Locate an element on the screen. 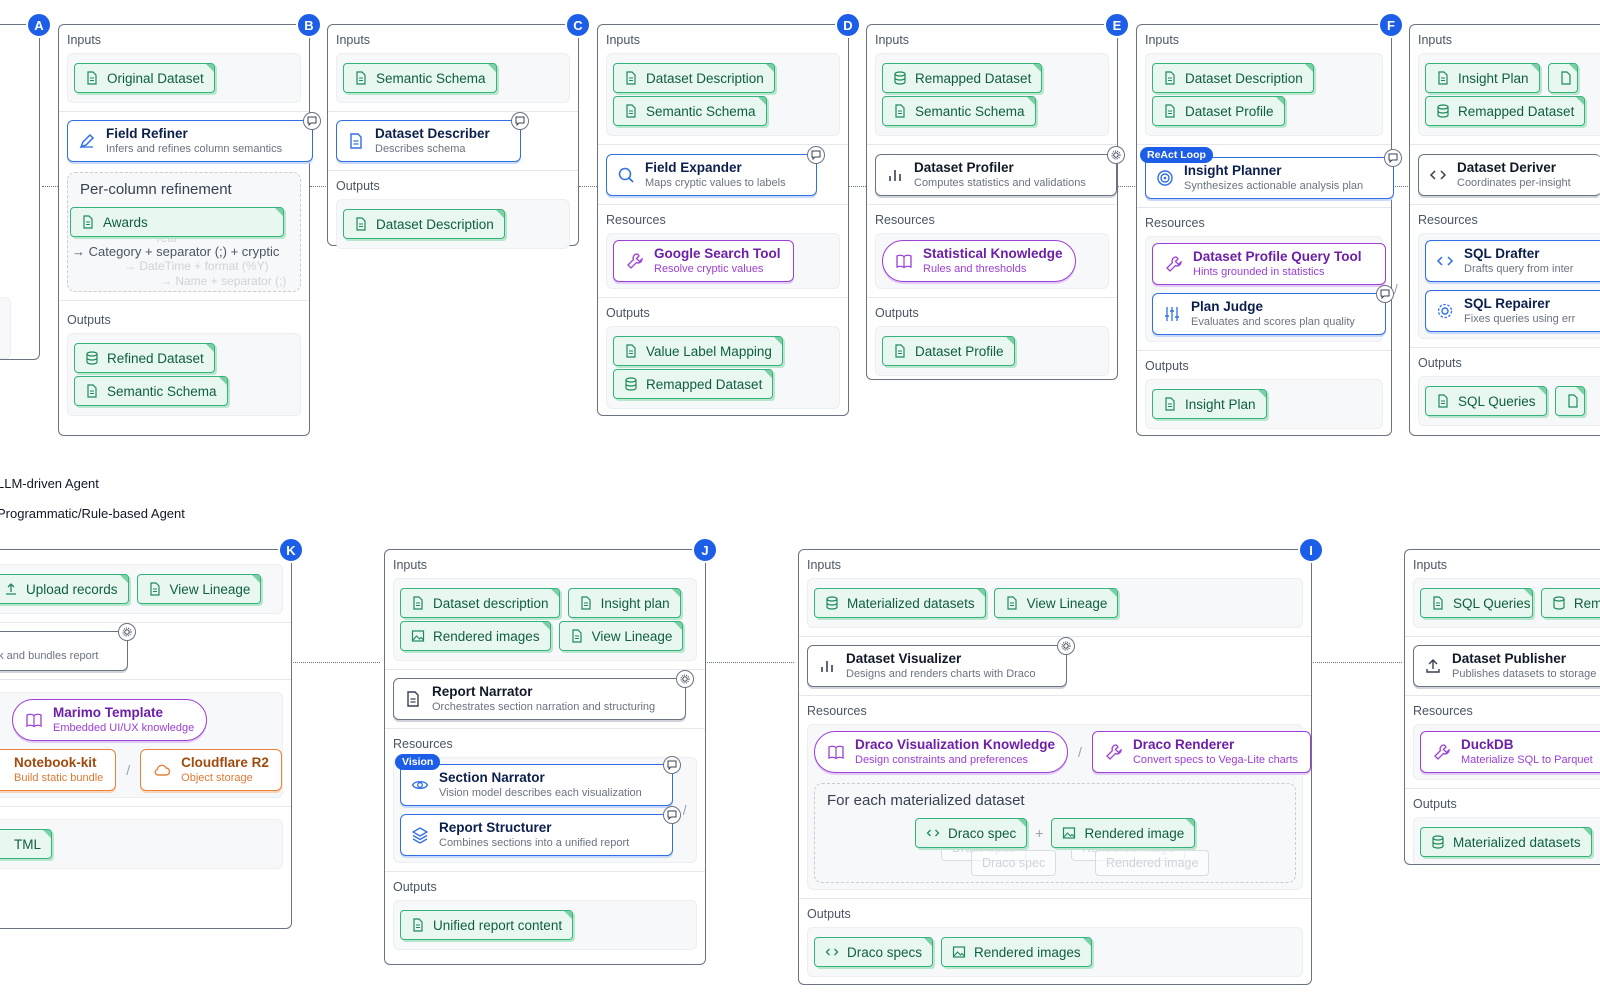 The image size is (1600, 1000). agent-subtitle: Evaluates and scores plan quality is located at coordinates (1273, 322).